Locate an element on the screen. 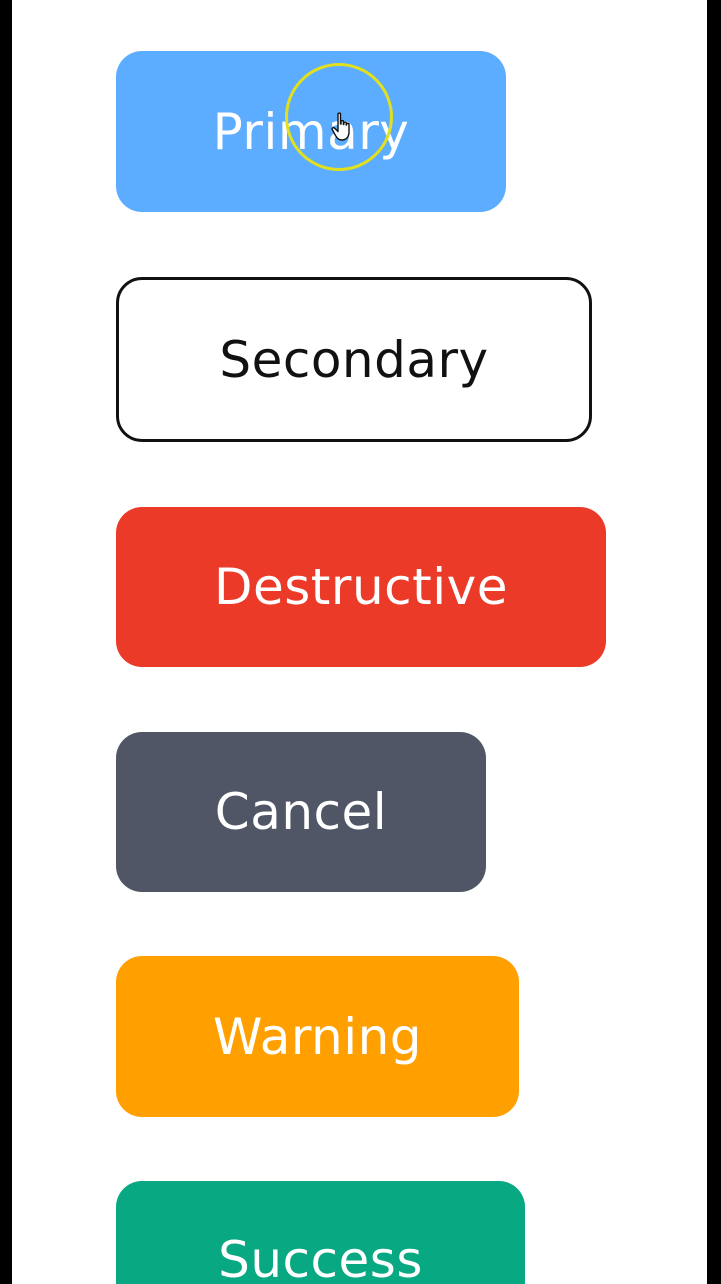 Image resolution: width=721 pixels, height=1284 pixels. cancel-button: Cancel is located at coordinates (301, 812).